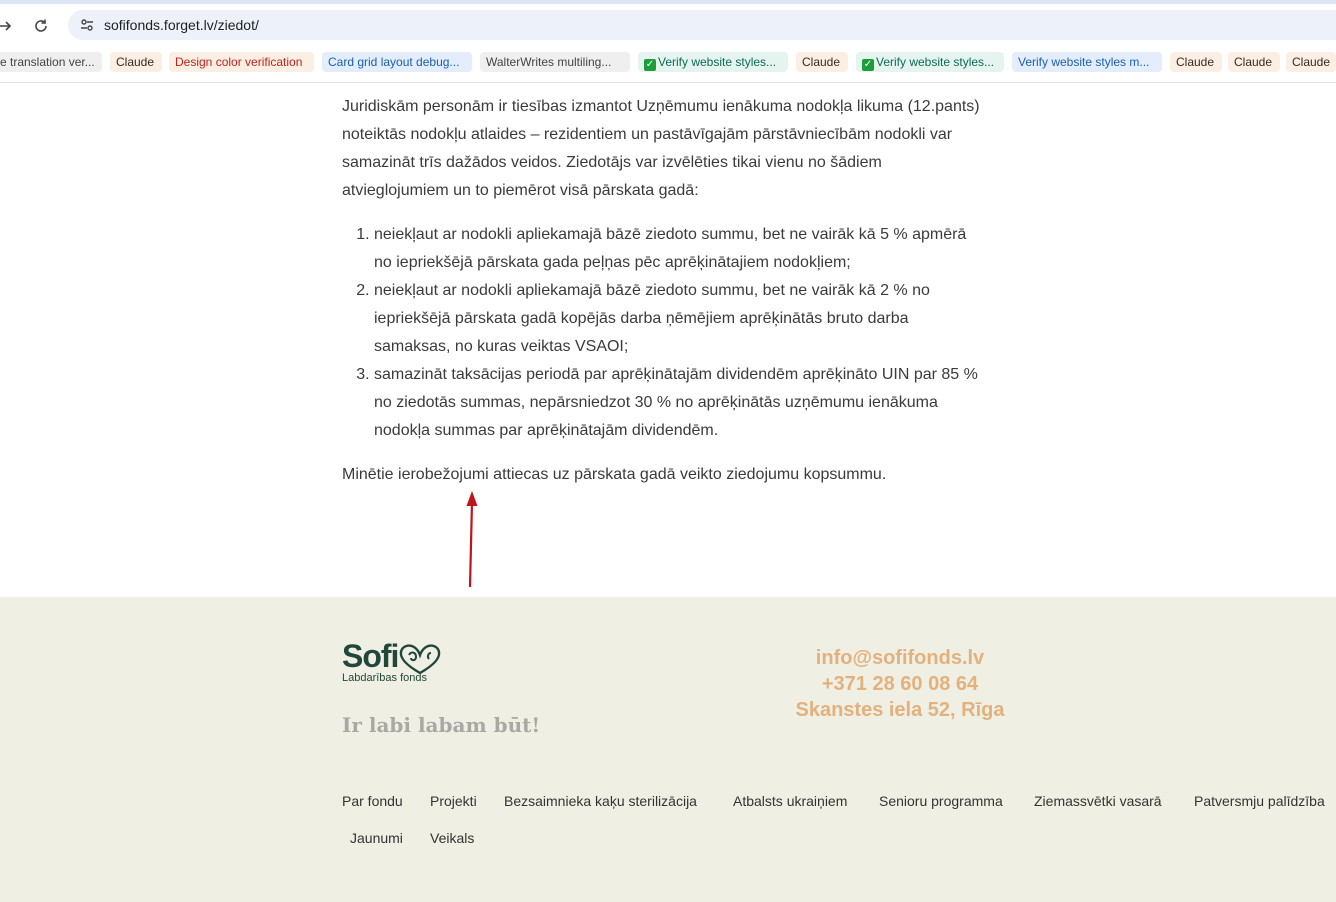 This screenshot has width=1336, height=902. I want to click on browser-toolbar: sofifonds.forget.lv/ziedot/, so click(668, 25).